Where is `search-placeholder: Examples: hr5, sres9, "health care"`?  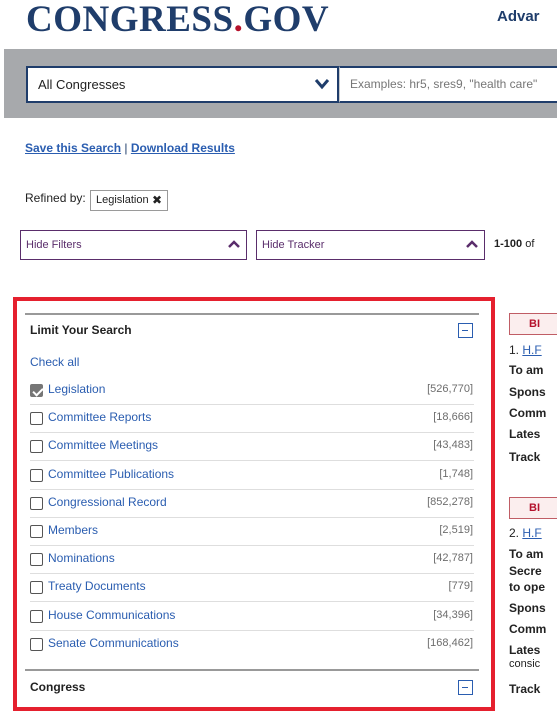
search-placeholder: Examples: hr5, sres9, "health care" is located at coordinates (444, 84).